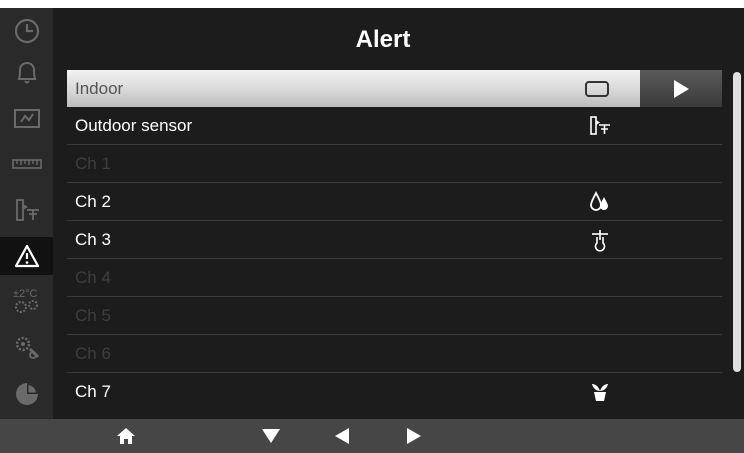  I want to click on list-item-label: Ch 4, so click(93, 277).